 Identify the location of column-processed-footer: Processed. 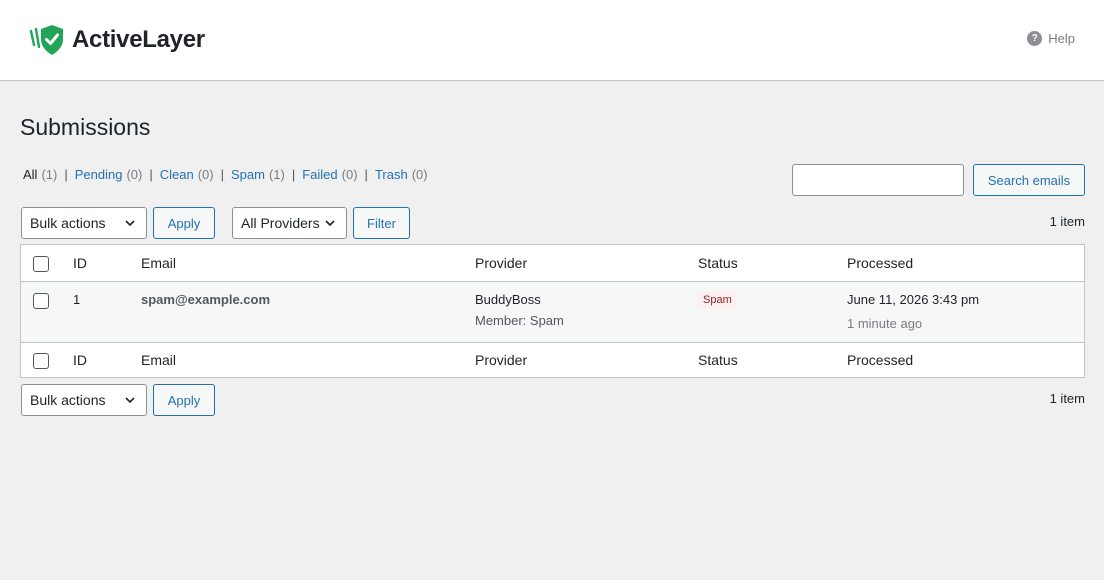
(880, 360).